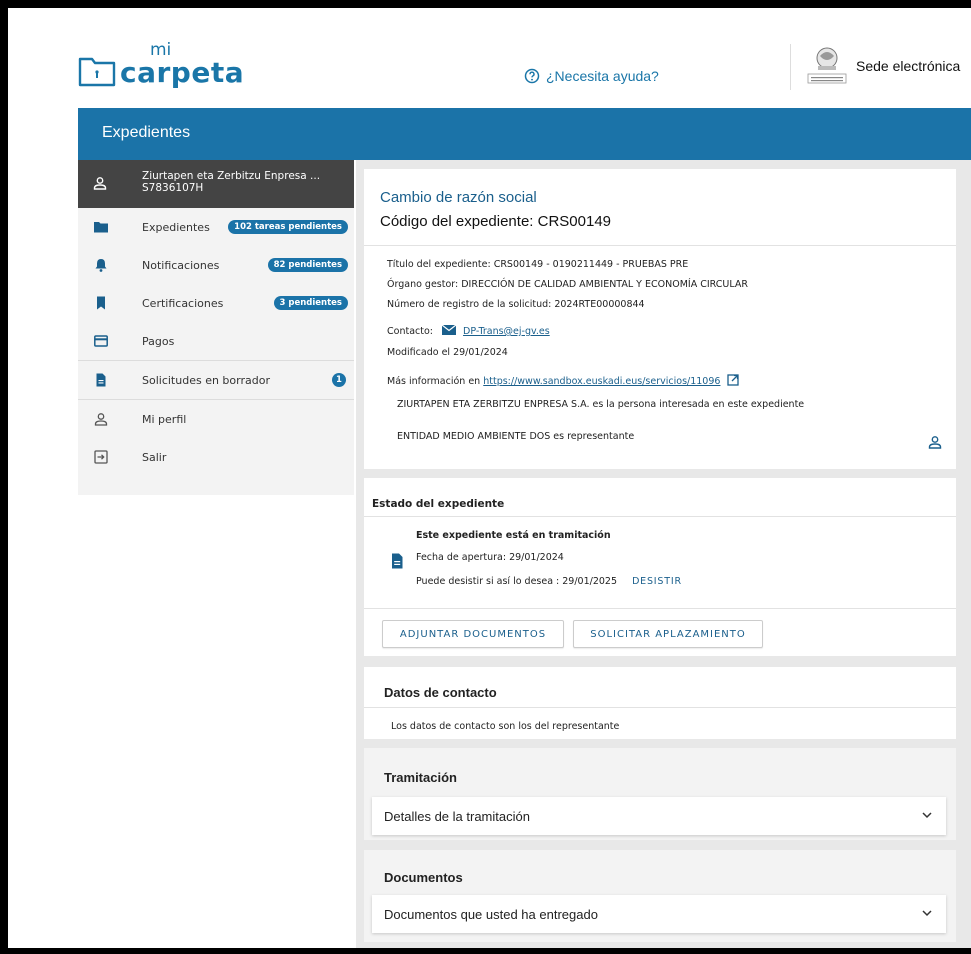 This screenshot has height=954, width=971. I want to click on contacto-row: Contacto: DP-Trans@ej-gv.es, so click(468, 331).